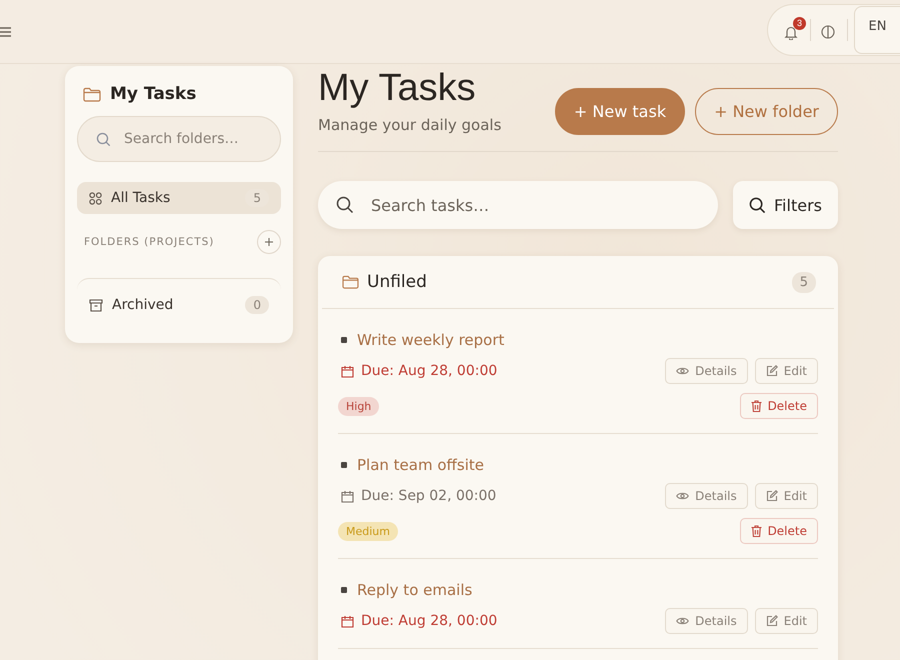  Describe the element at coordinates (757, 205) in the screenshot. I see `search-icon` at that location.